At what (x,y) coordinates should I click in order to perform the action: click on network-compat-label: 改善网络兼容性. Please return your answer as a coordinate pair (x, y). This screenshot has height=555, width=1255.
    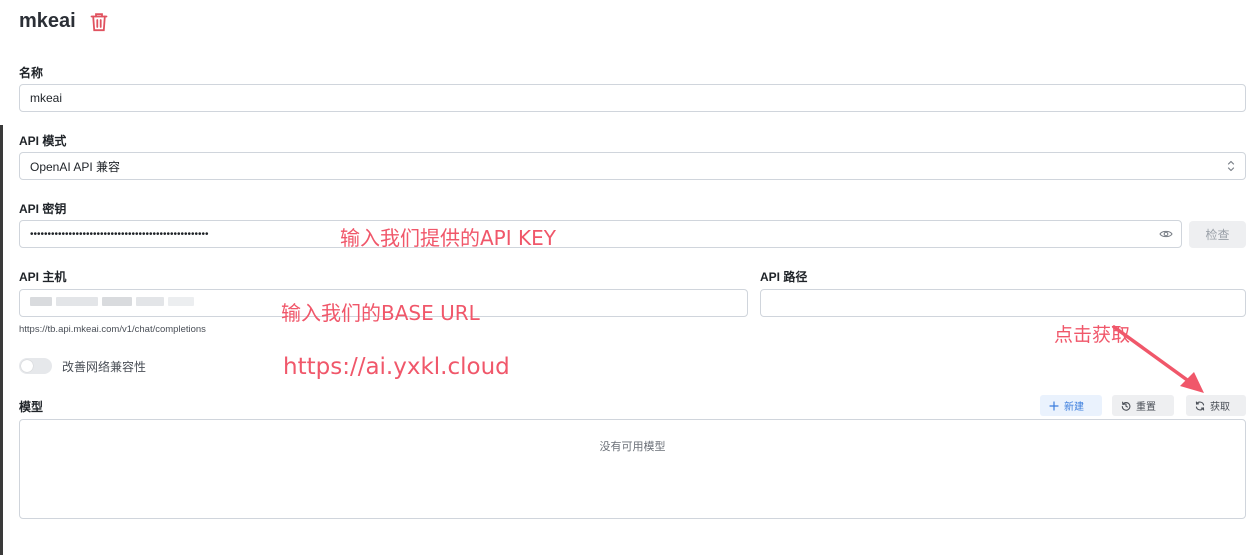
    Looking at the image, I should click on (104, 367).